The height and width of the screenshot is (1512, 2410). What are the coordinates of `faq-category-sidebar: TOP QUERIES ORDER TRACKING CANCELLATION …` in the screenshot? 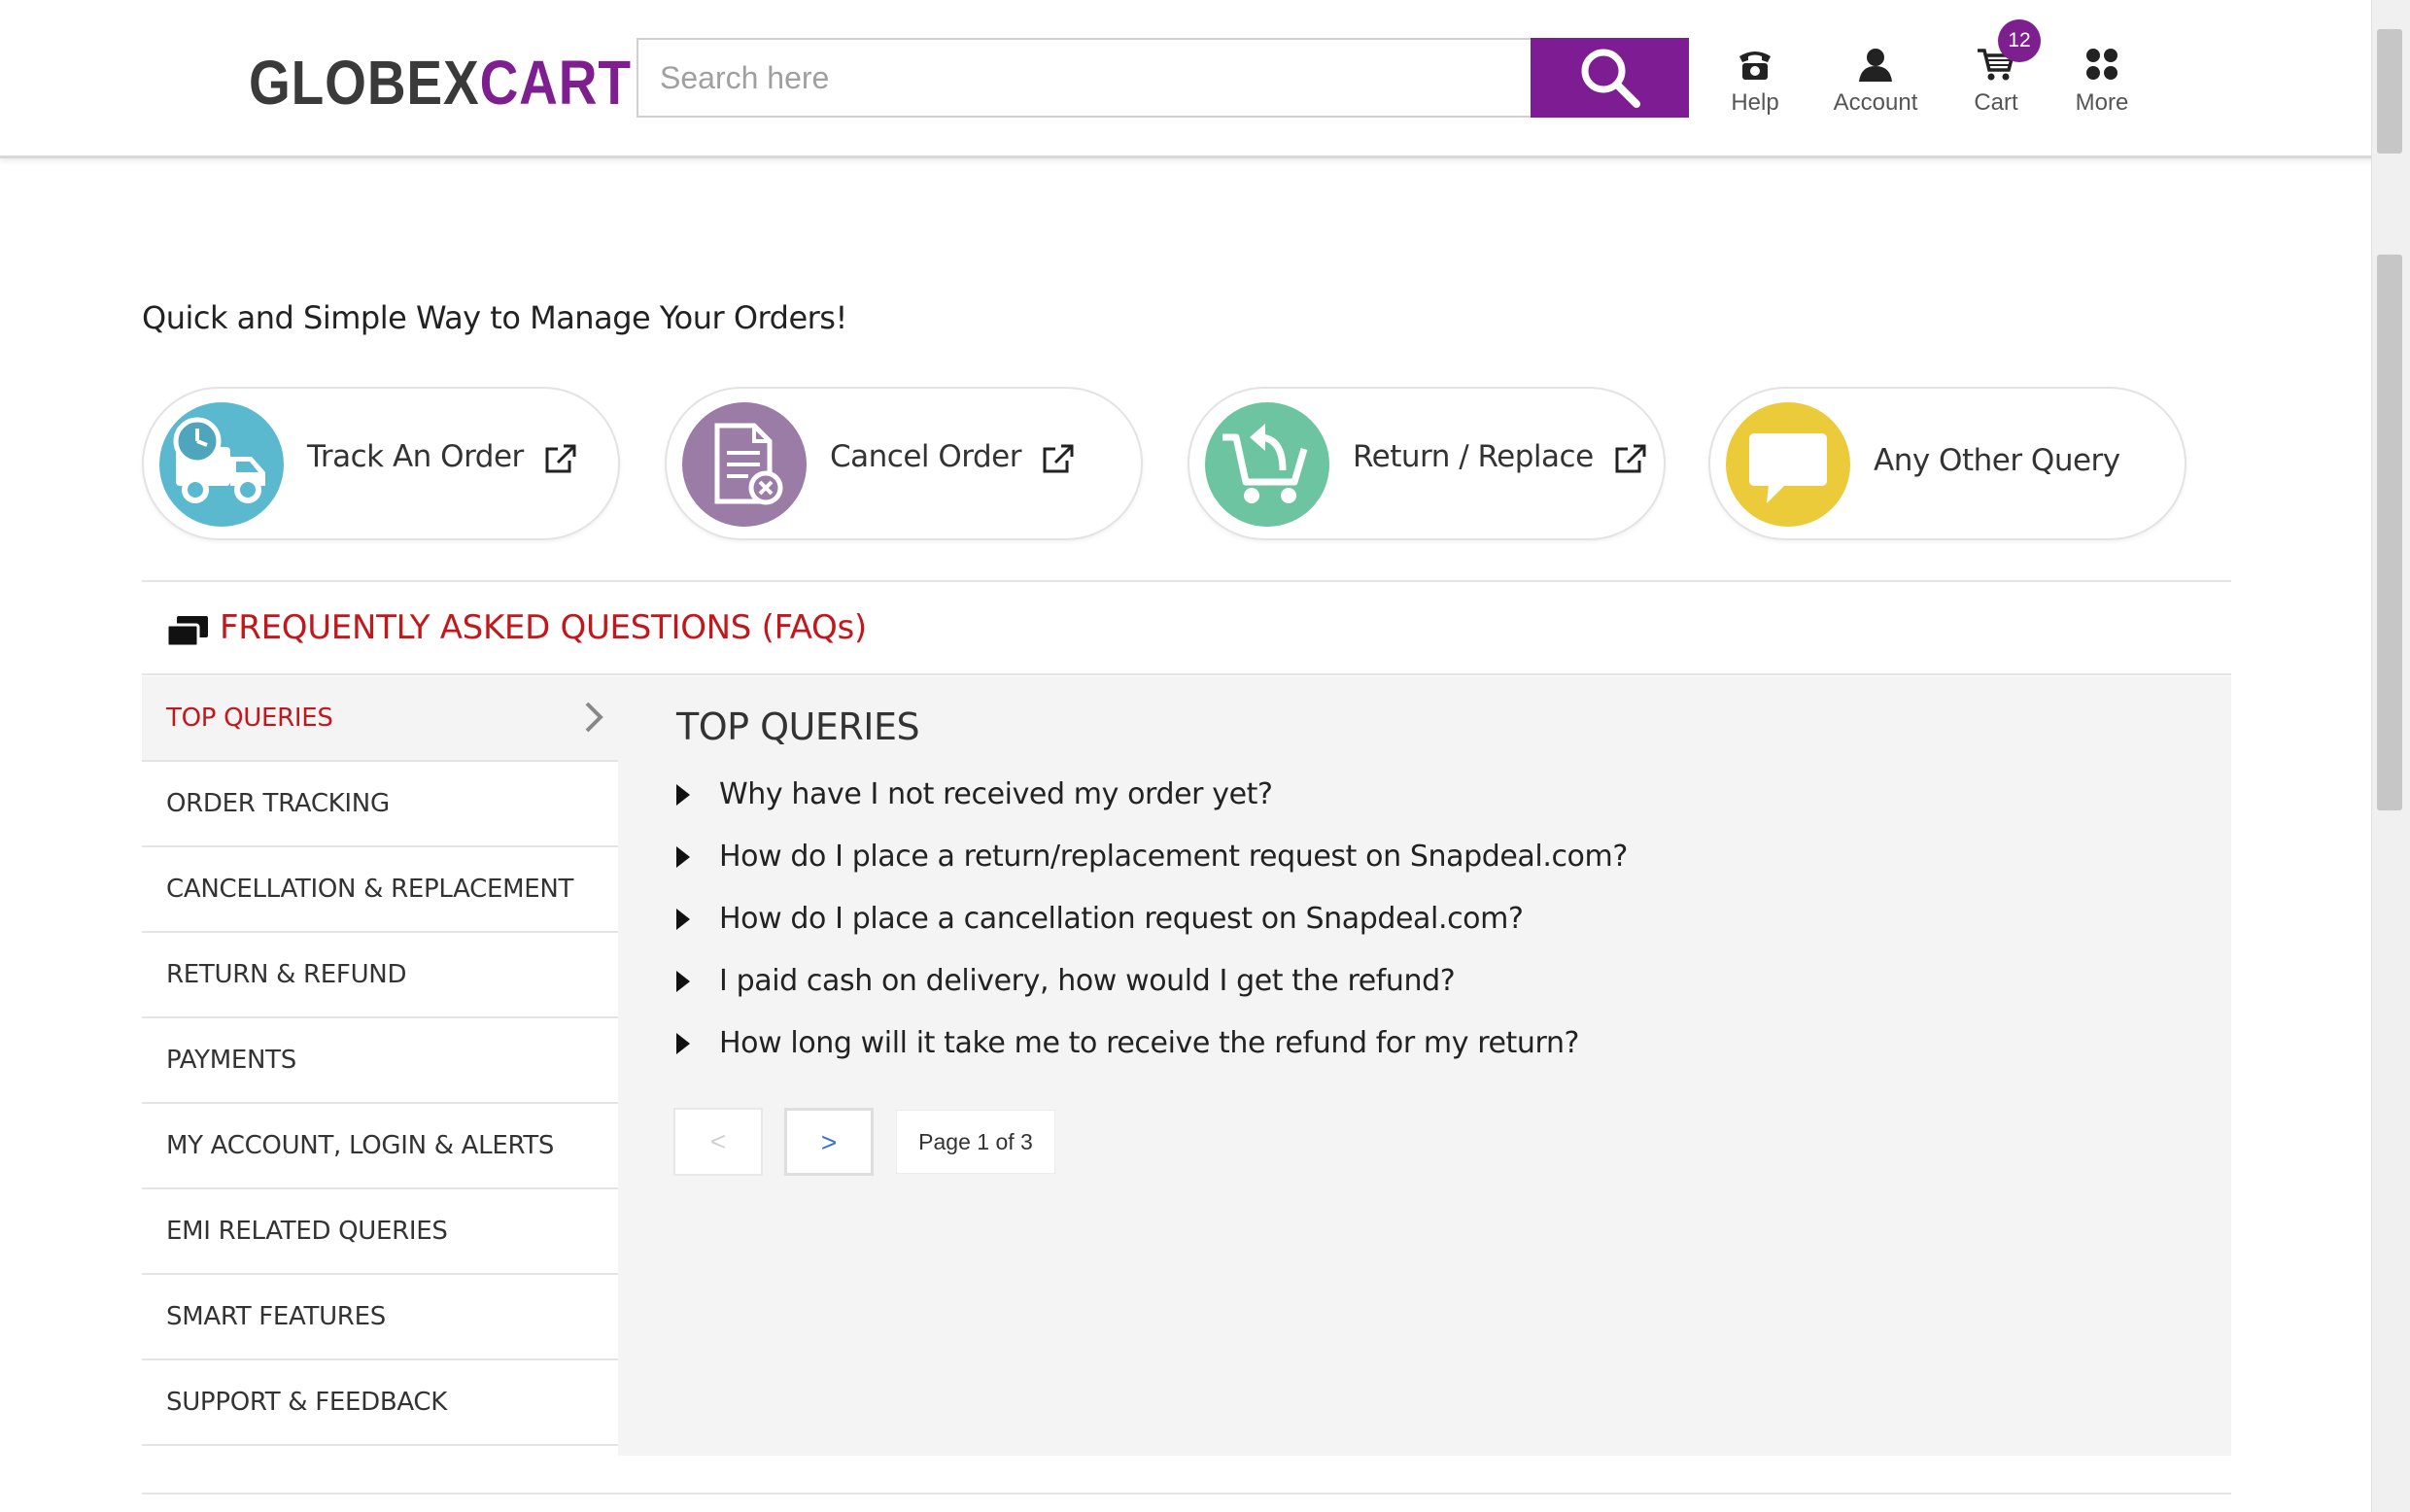 It's located at (380, 1061).